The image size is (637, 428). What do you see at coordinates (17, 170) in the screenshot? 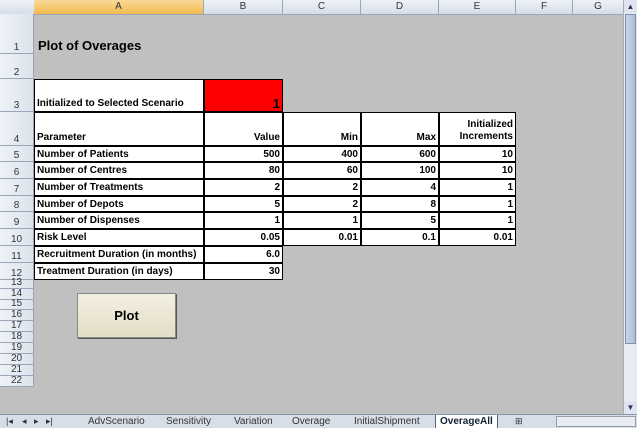
I see `row-header: 6` at bounding box center [17, 170].